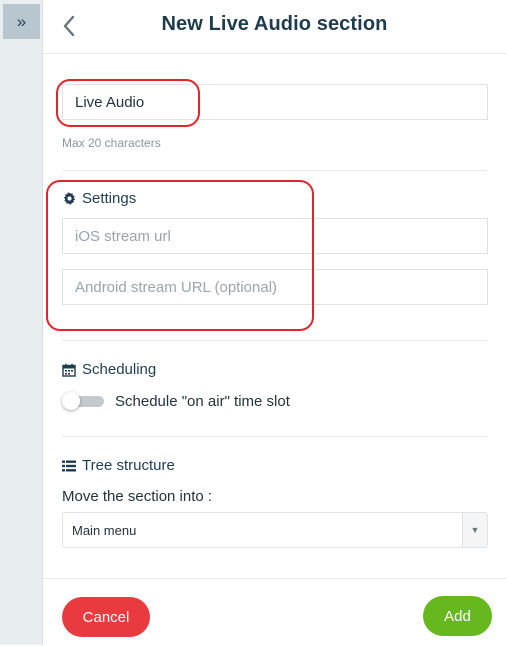  What do you see at coordinates (69, 466) in the screenshot?
I see `list-icon` at bounding box center [69, 466].